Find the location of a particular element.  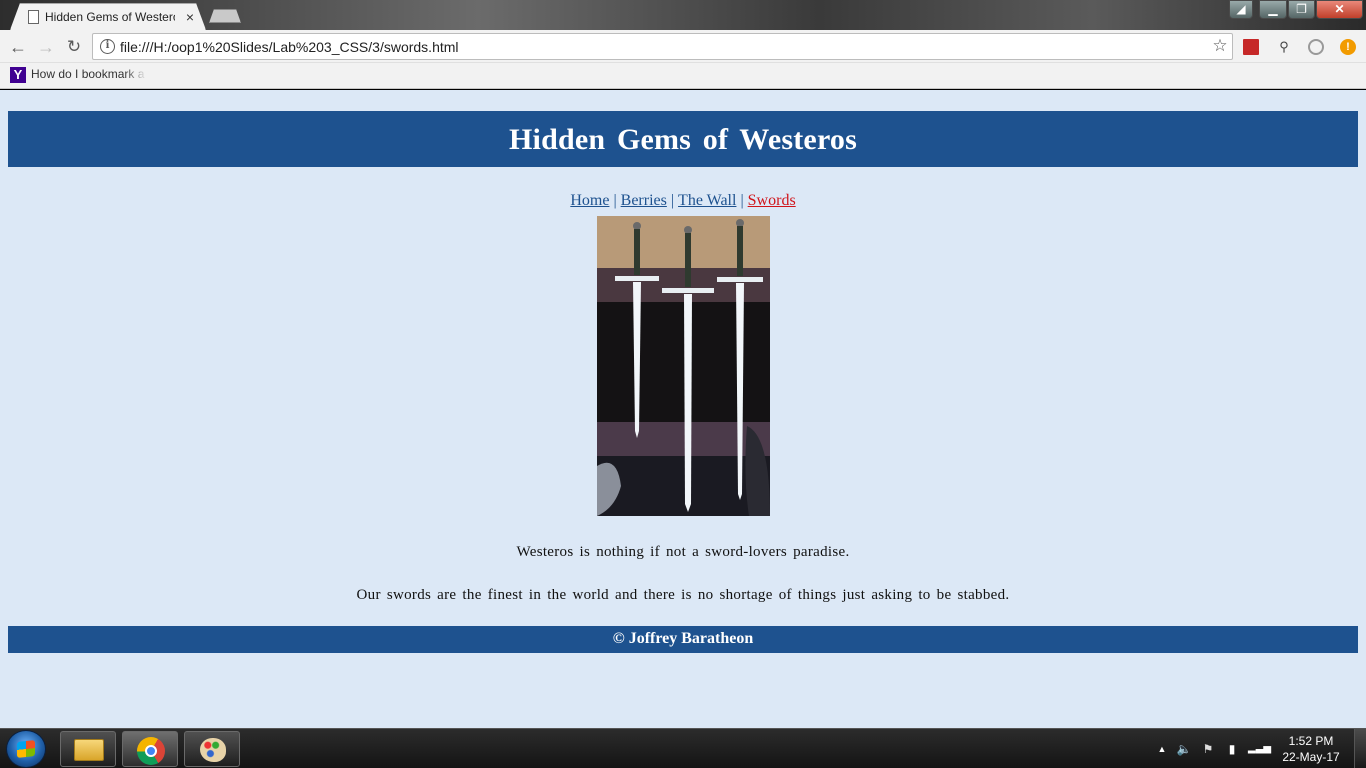

system-tray: ▲ 🔈 ⚑ ▮ ▂▃▅ is located at coordinates (1211, 749).